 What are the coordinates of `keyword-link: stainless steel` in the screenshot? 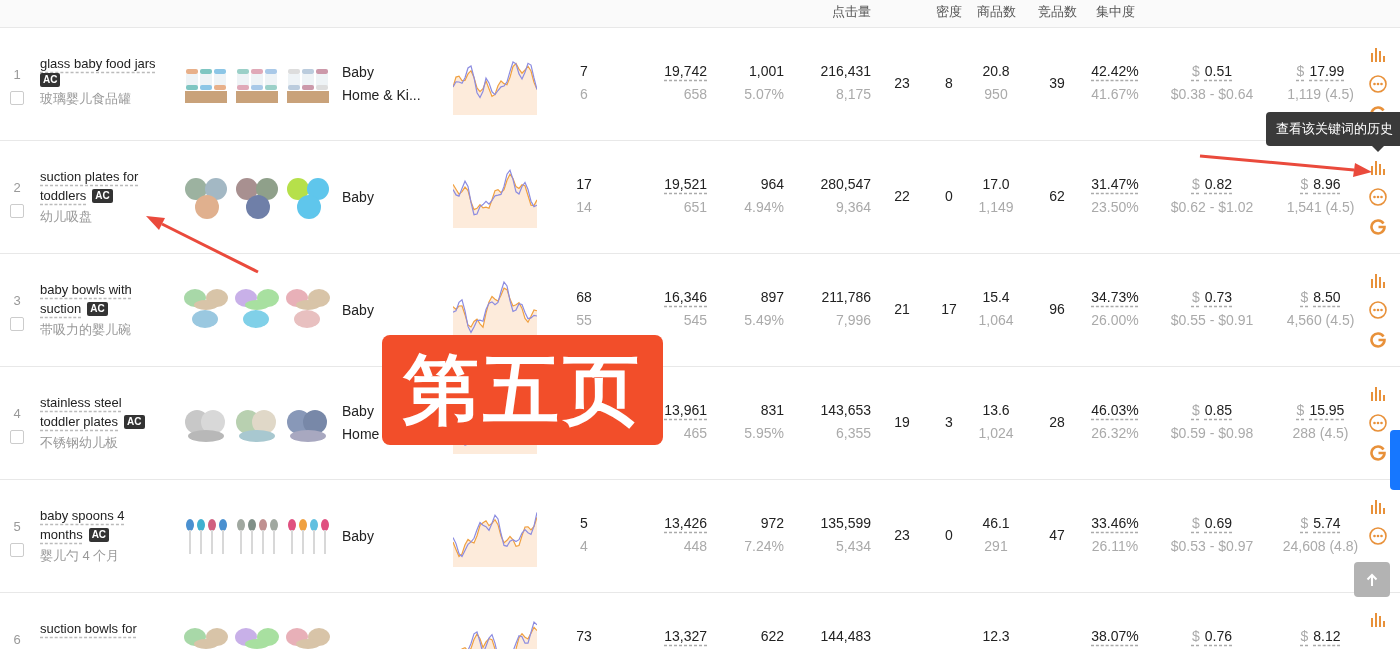 It's located at (81, 402).